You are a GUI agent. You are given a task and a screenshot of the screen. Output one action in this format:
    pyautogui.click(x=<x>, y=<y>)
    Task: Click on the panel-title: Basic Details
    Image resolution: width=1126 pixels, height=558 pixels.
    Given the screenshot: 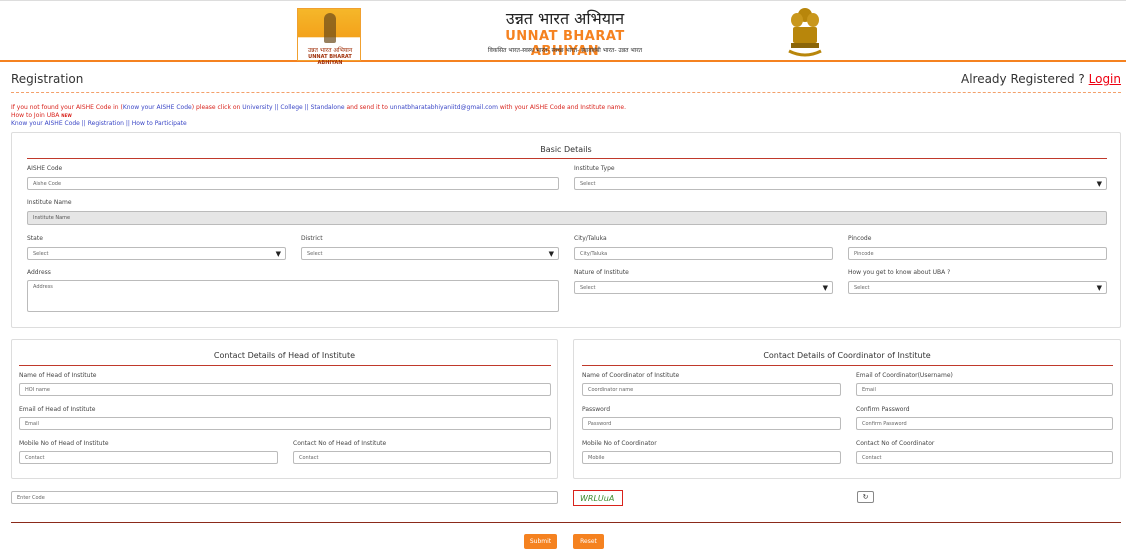 What is the action you would take?
    pyautogui.click(x=566, y=149)
    